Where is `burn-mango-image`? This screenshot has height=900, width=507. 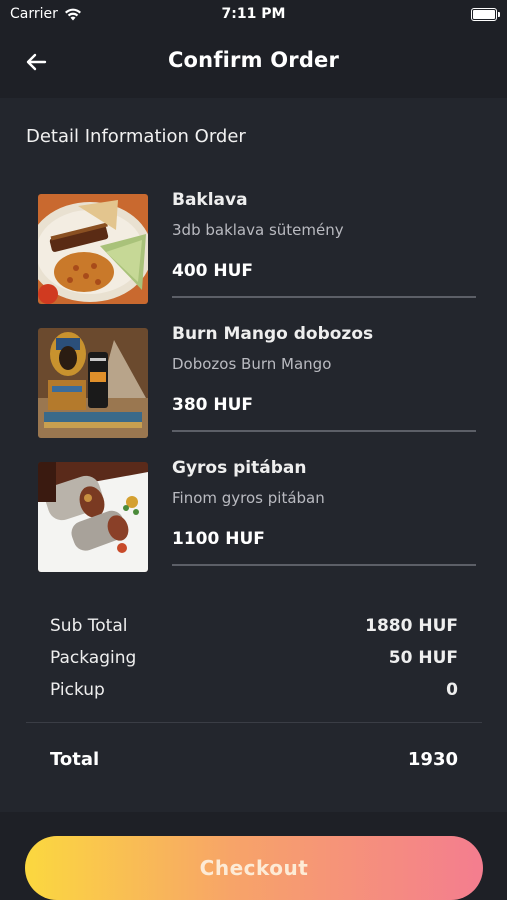 burn-mango-image is located at coordinates (93, 383).